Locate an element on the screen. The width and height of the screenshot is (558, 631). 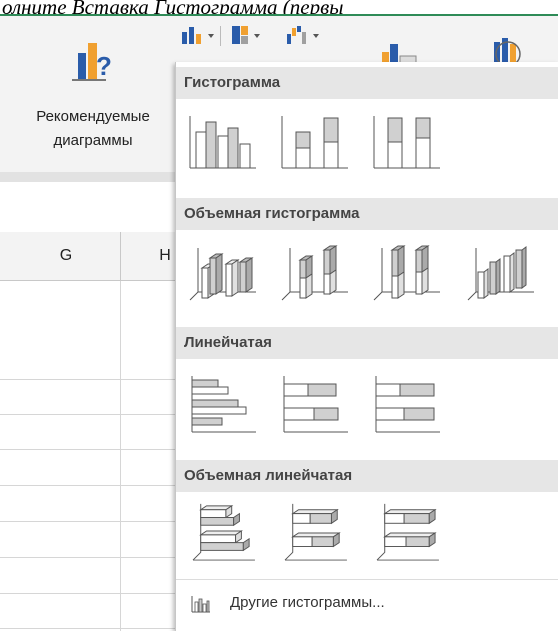
section-header-3d-bar: Объемная линейчатая is located at coordinates (367, 476).